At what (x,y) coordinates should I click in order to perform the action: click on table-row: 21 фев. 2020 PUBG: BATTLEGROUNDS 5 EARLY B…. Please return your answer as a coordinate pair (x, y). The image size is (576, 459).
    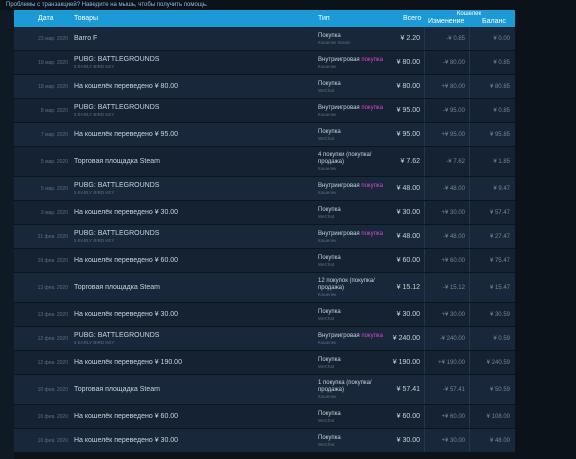
    Looking at the image, I should click on (264, 237).